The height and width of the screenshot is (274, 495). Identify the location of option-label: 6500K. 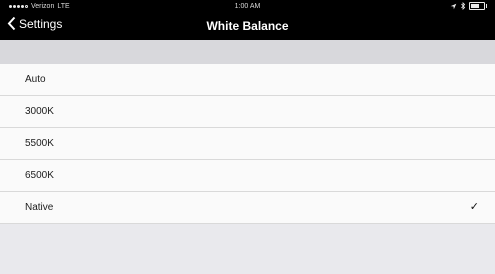
(39, 175).